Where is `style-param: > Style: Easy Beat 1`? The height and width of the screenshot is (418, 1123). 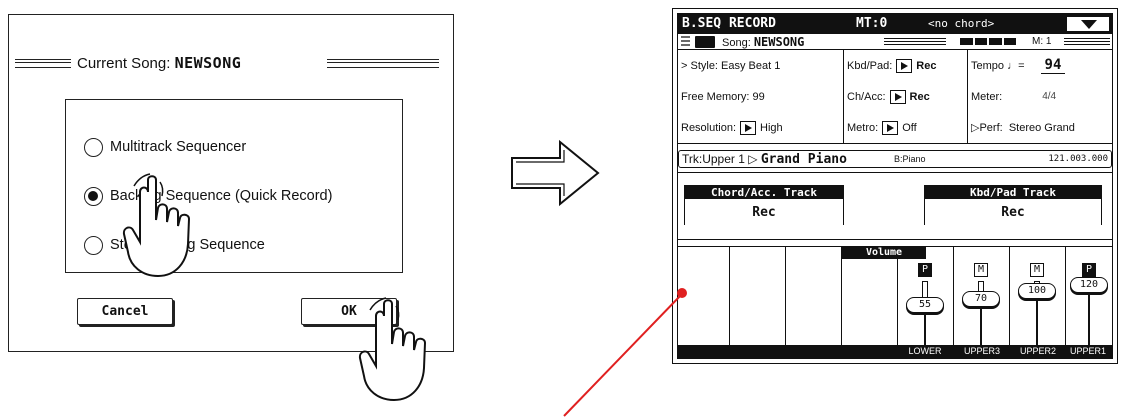
style-param: > Style: Easy Beat 1 is located at coordinates (760, 65).